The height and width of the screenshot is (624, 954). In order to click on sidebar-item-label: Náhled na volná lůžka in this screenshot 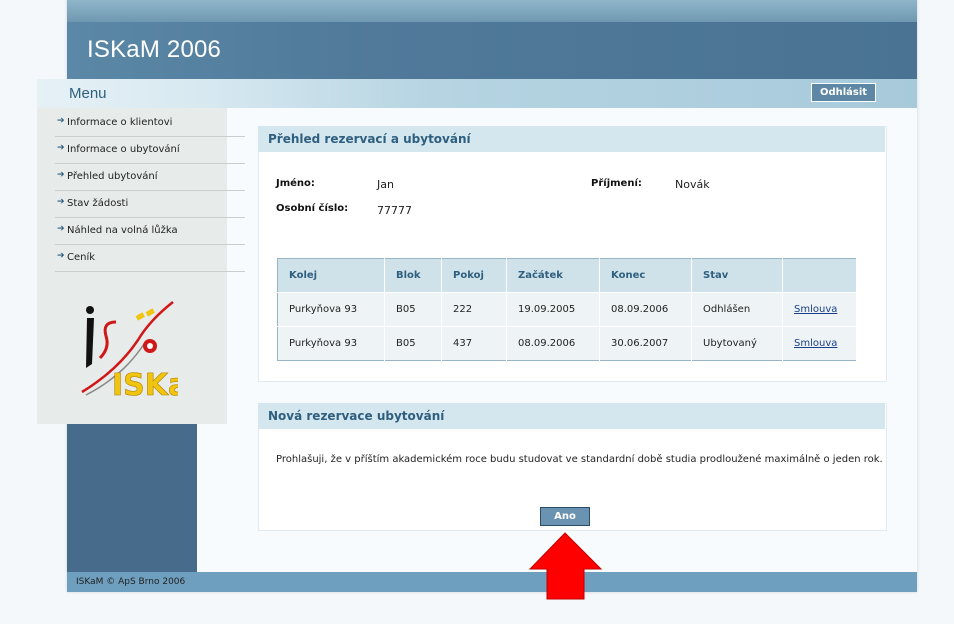, I will do `click(122, 230)`.